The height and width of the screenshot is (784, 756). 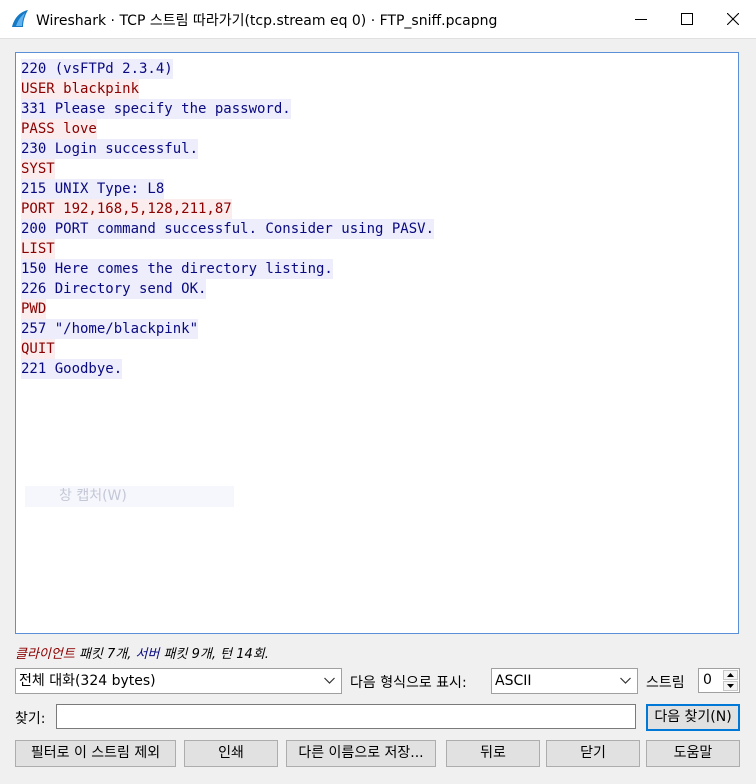 I want to click on server-line: 215 UNIX Type: L8, so click(x=227, y=189).